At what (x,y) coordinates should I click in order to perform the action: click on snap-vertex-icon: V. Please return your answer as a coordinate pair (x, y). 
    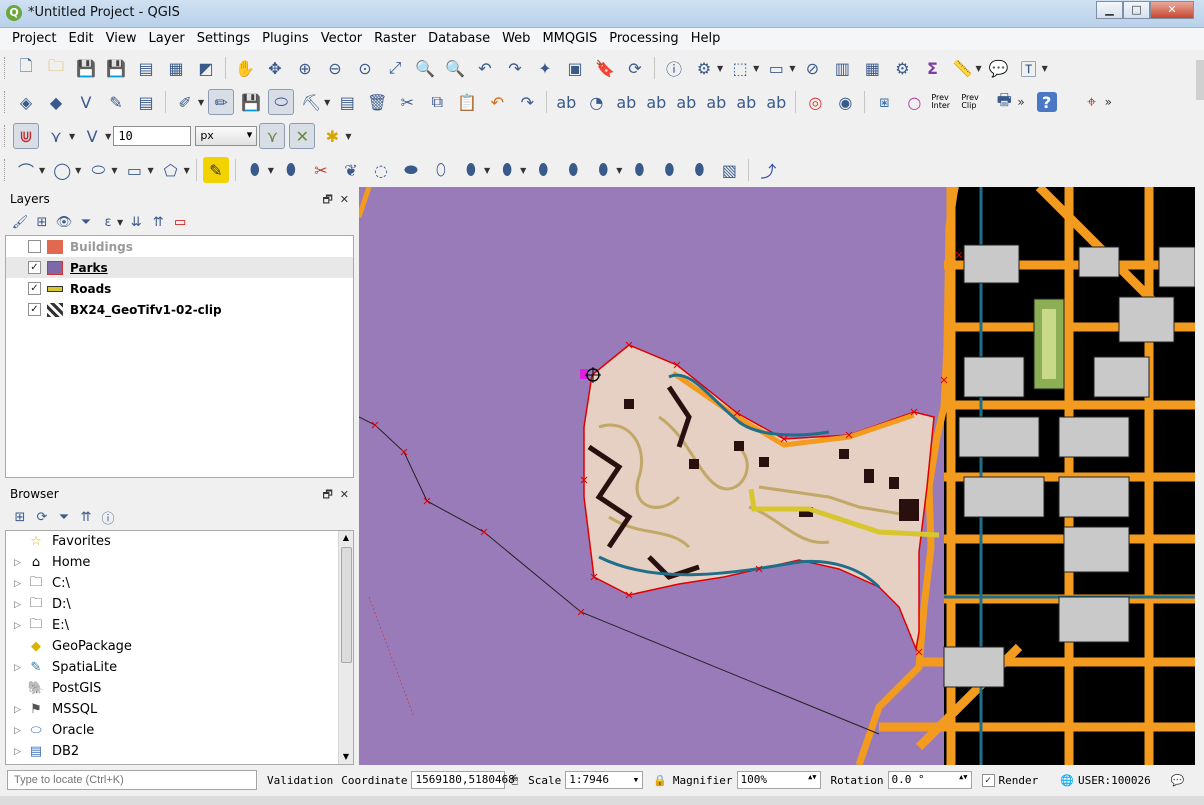
    Looking at the image, I should click on (92, 136).